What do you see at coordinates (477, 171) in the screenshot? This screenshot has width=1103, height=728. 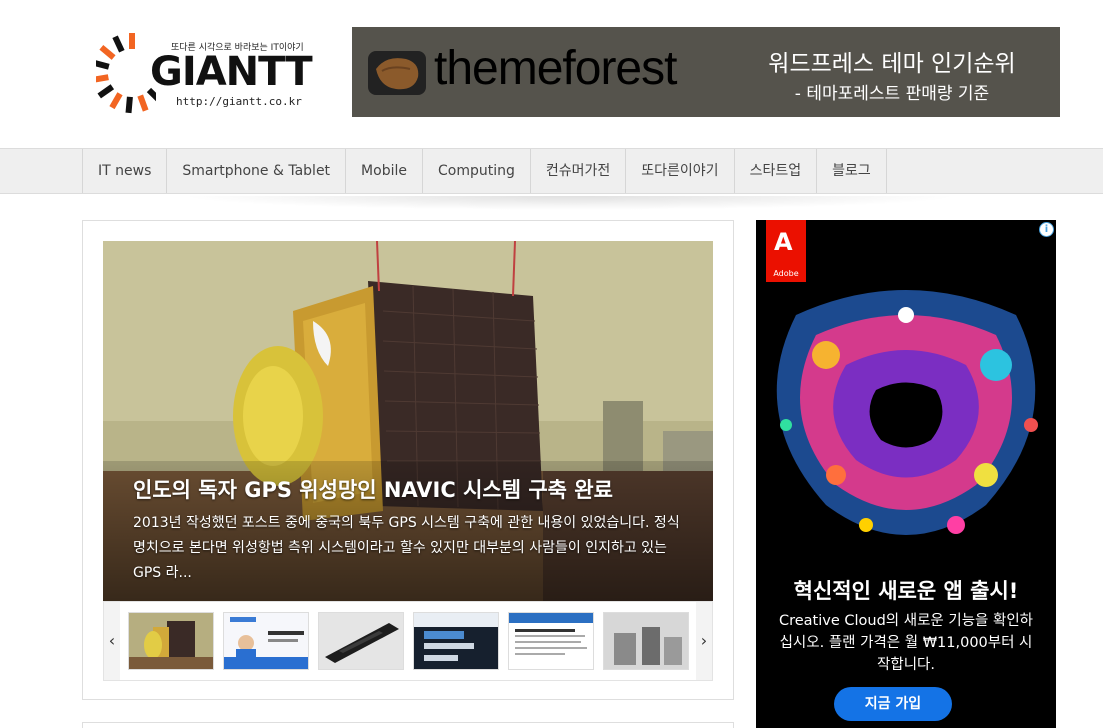 I see `nav-item-computing: Computing` at bounding box center [477, 171].